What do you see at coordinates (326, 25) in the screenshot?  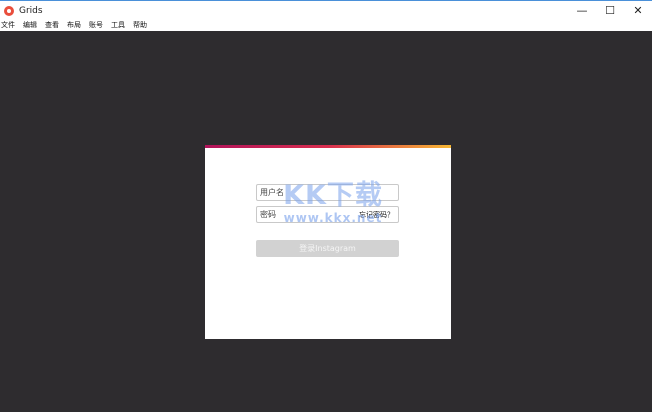 I see `menu-bar: 文件 编辑 查看 布局 账号 工具 帮助` at bounding box center [326, 25].